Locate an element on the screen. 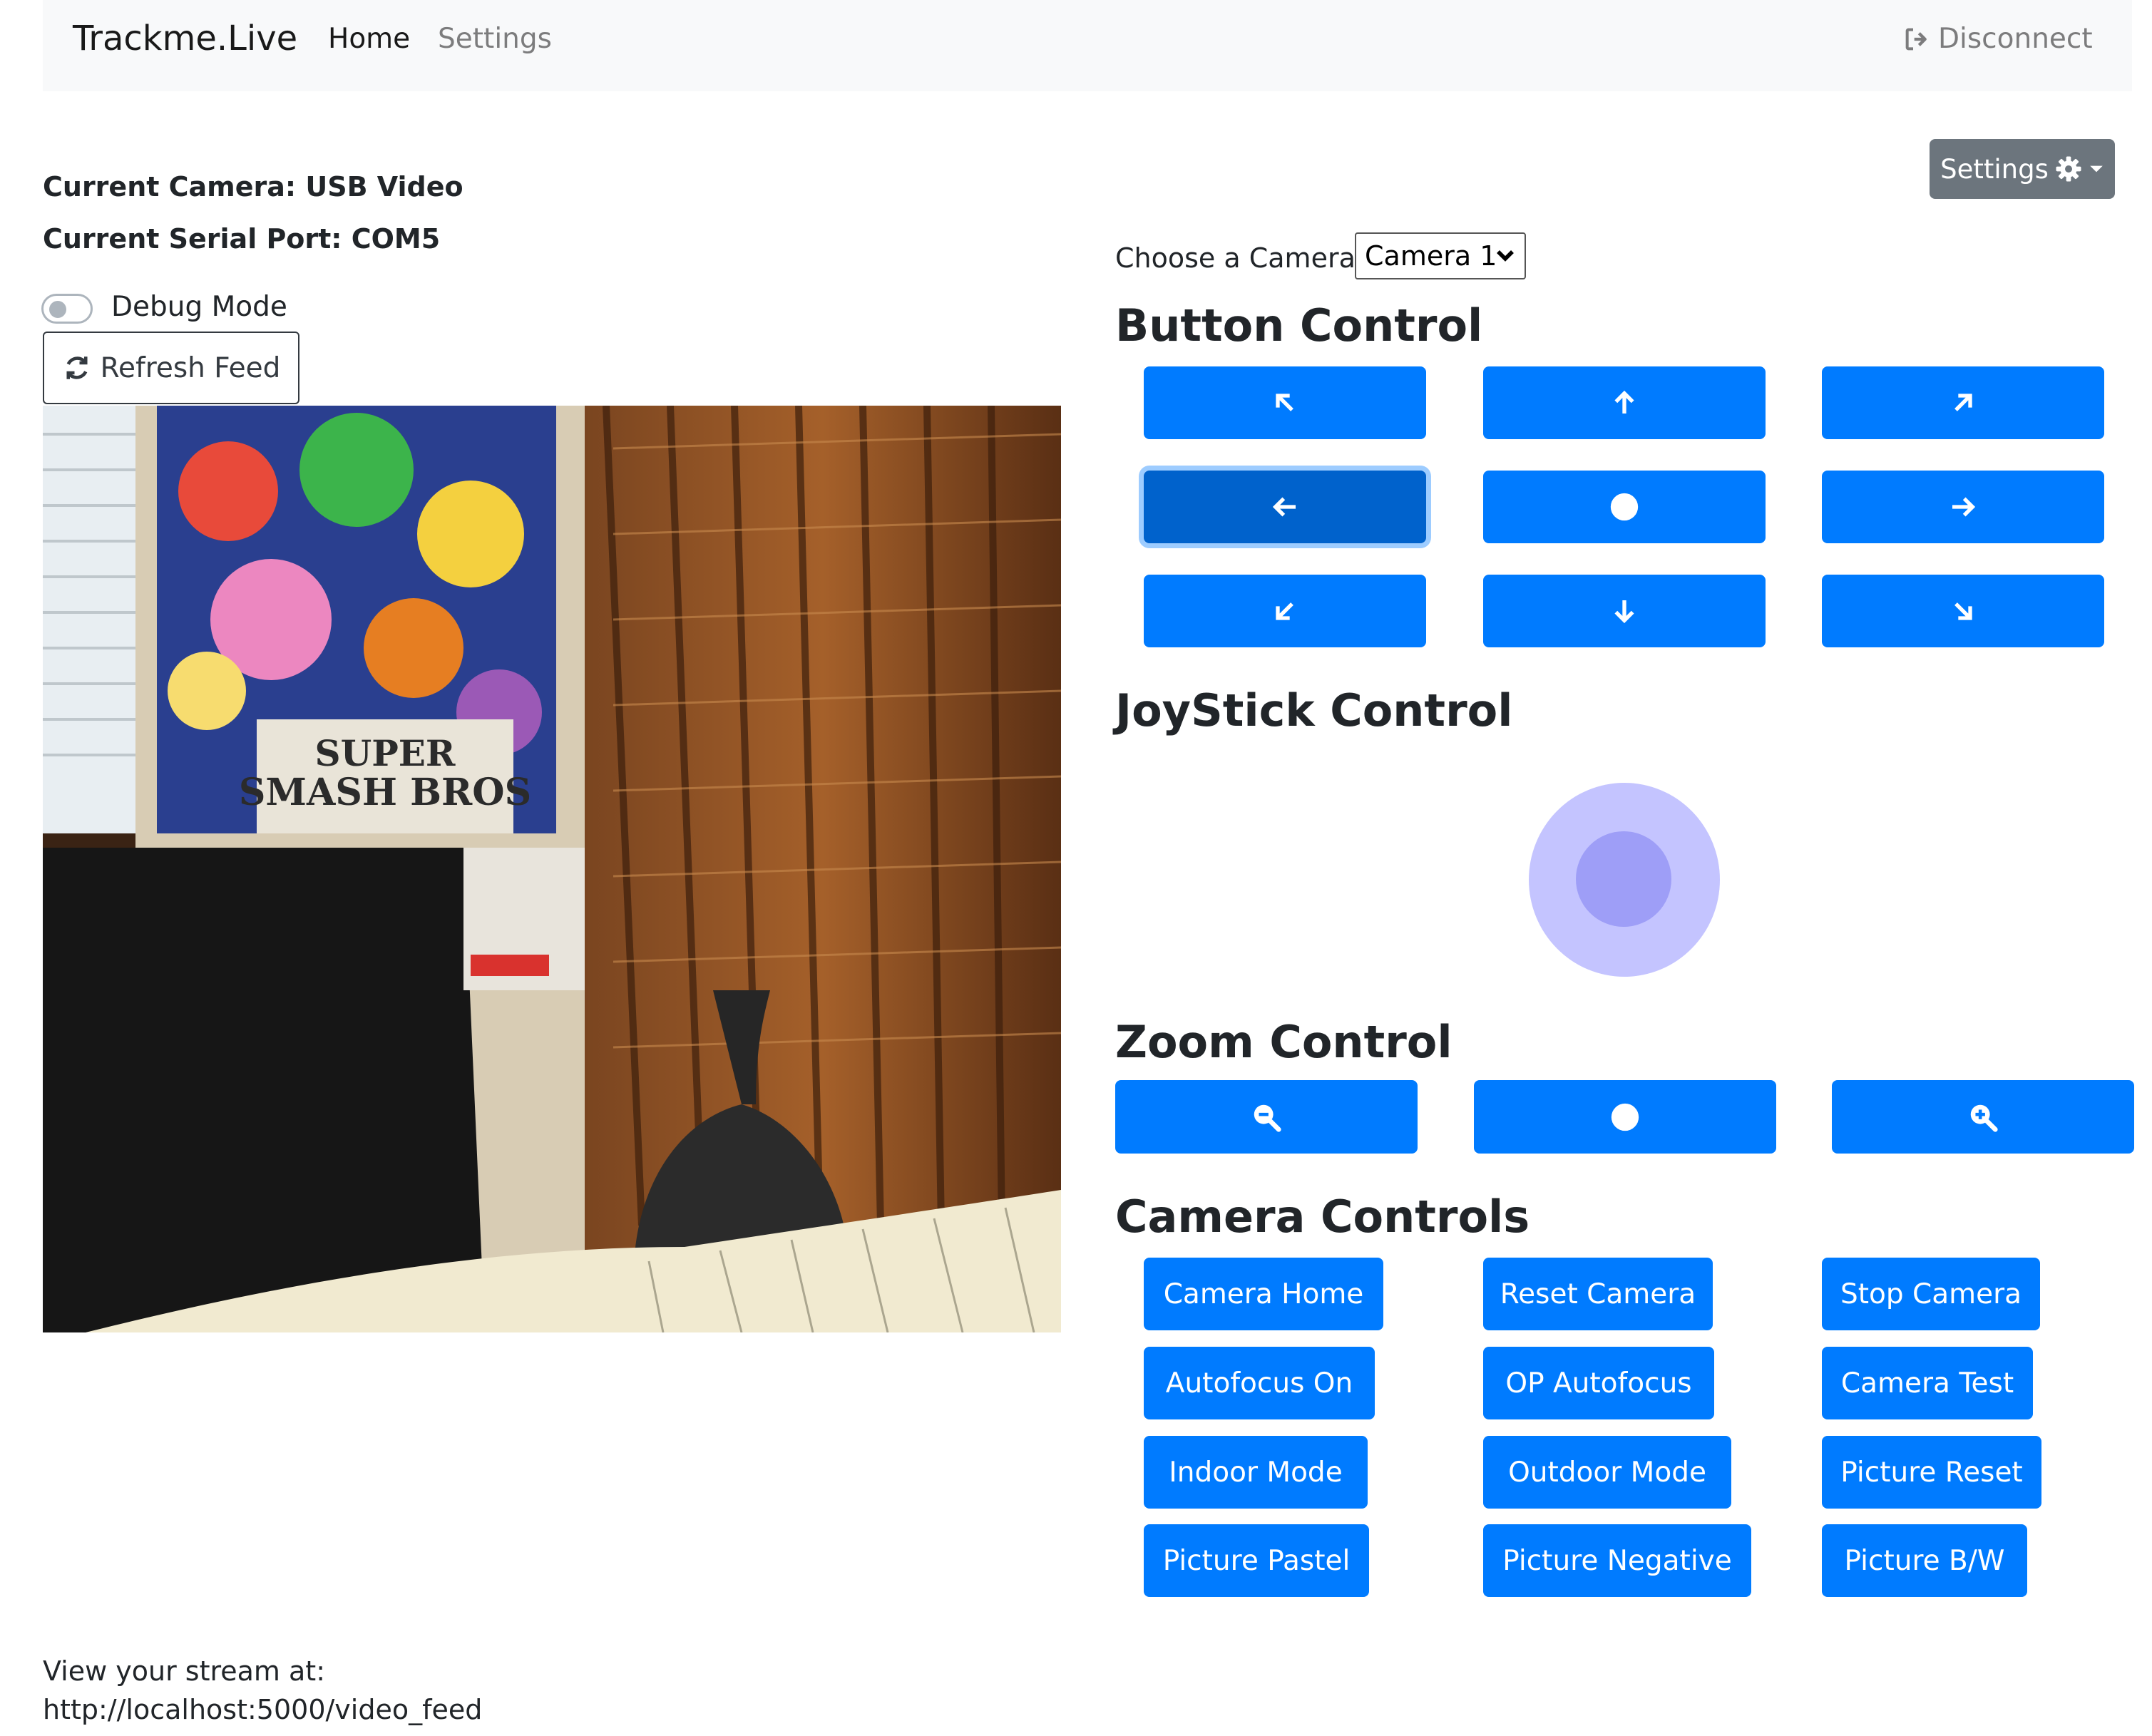 Image resolution: width=2152 pixels, height=1736 pixels. svg-text: SMASH BROS is located at coordinates (385, 793).